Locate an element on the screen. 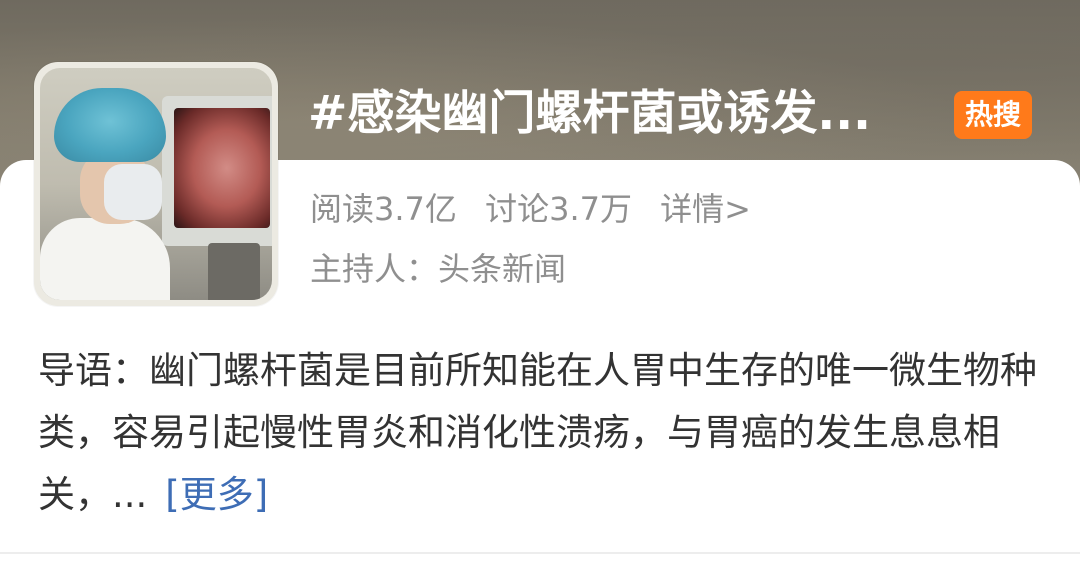 This screenshot has height=575, width=1080. thumbnail-photo is located at coordinates (156, 184).